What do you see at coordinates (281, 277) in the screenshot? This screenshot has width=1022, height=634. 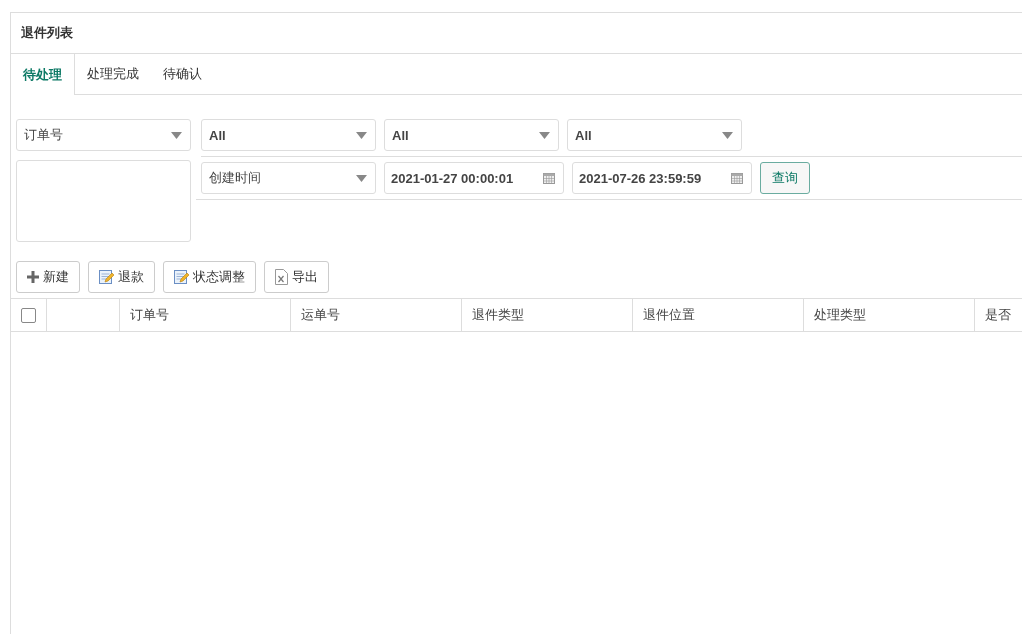 I see `spreadsheet-file-icon` at bounding box center [281, 277].